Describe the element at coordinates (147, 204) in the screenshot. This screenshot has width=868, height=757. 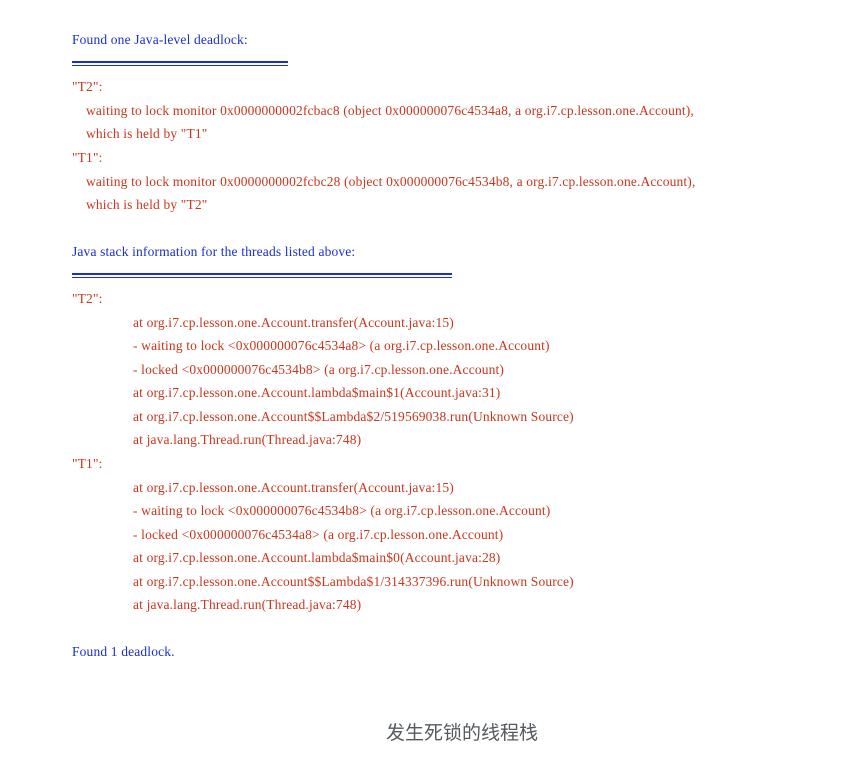
I see `summary-held-t1: which is held by "T2"` at that location.